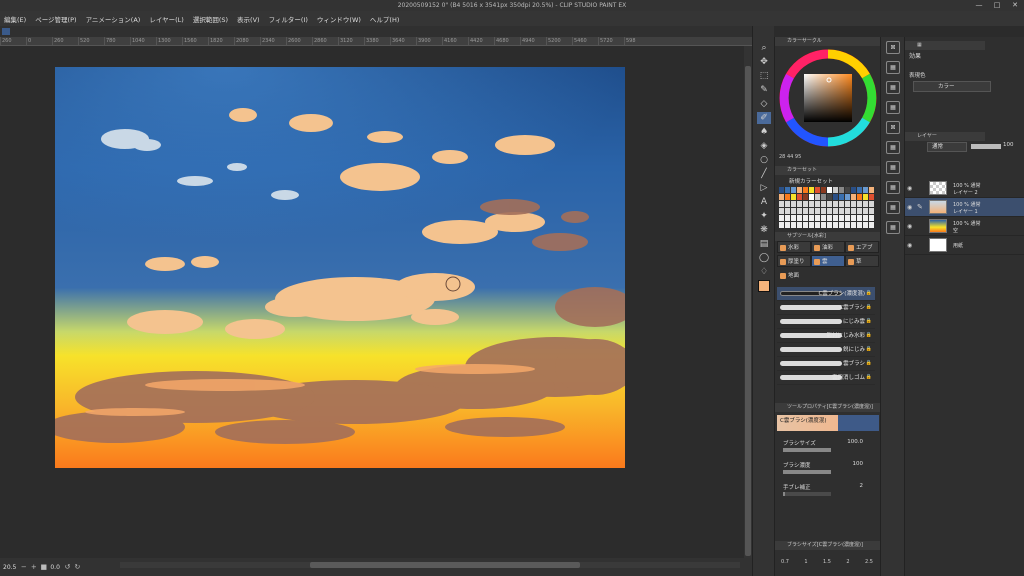  I want to click on canvas-tab, so click(6, 31).